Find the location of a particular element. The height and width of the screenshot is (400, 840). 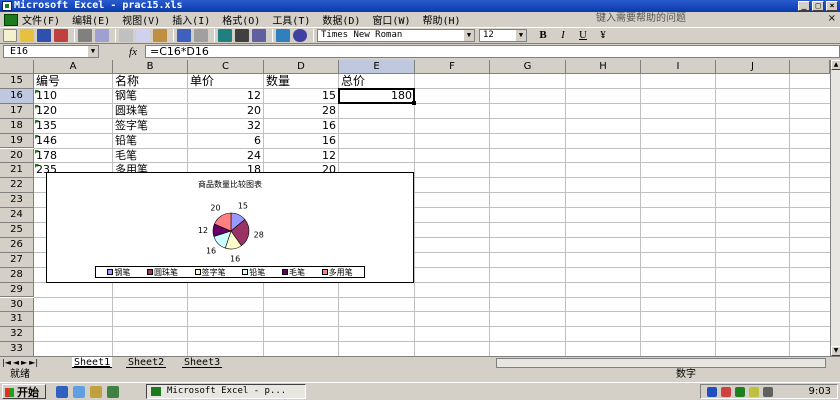

column-header-c: C is located at coordinates (226, 67).